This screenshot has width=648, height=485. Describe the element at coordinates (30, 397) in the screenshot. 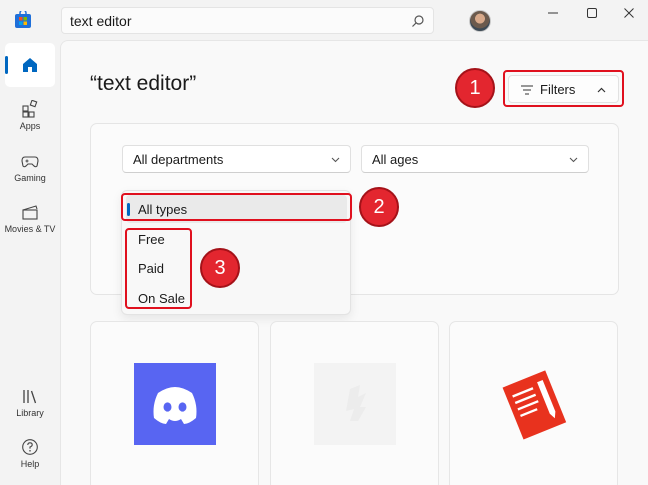

I see `library-icon` at that location.